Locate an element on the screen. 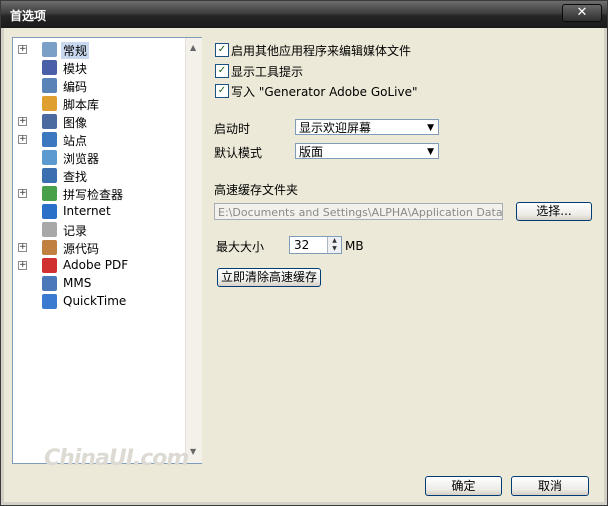 This screenshot has height=506, width=608. find-icon is located at coordinates (49, 175).